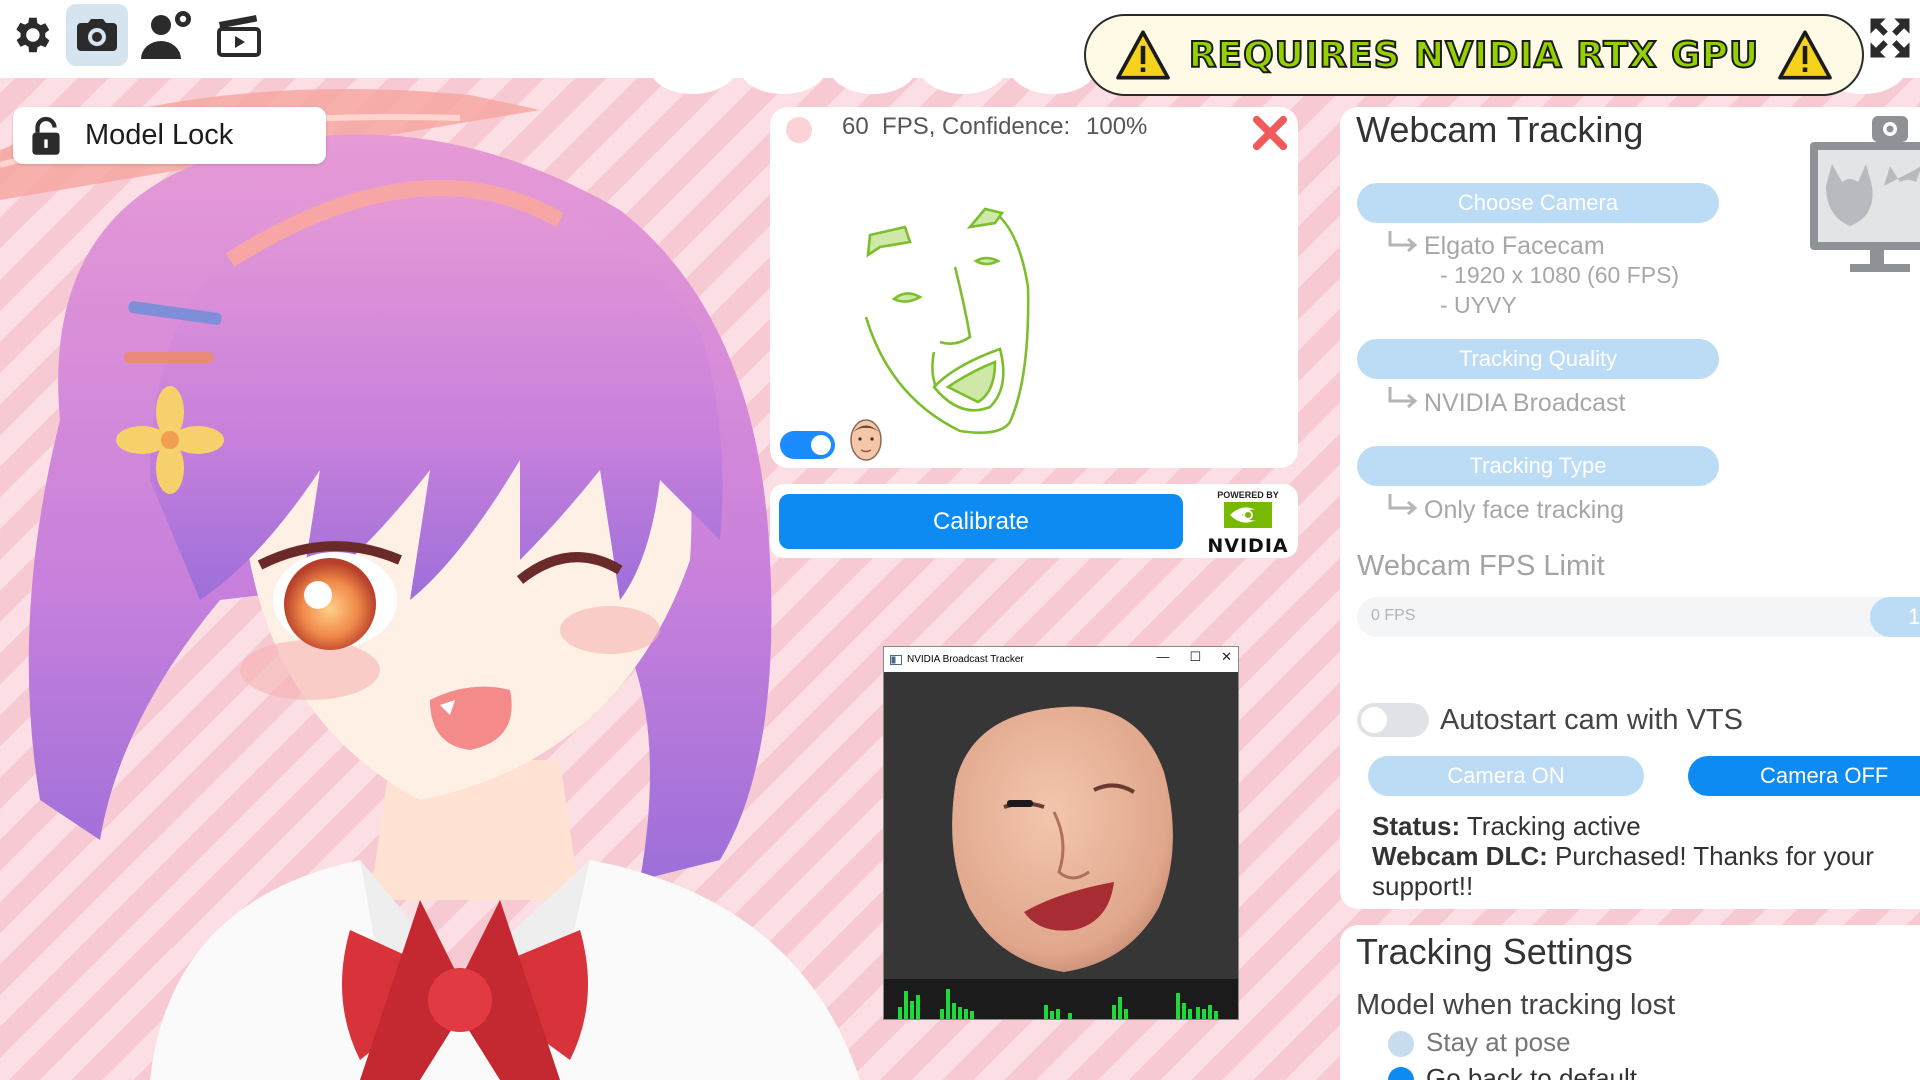 The height and width of the screenshot is (1080, 1920). I want to click on powered-by-label: POWERED BY, so click(1248, 495).